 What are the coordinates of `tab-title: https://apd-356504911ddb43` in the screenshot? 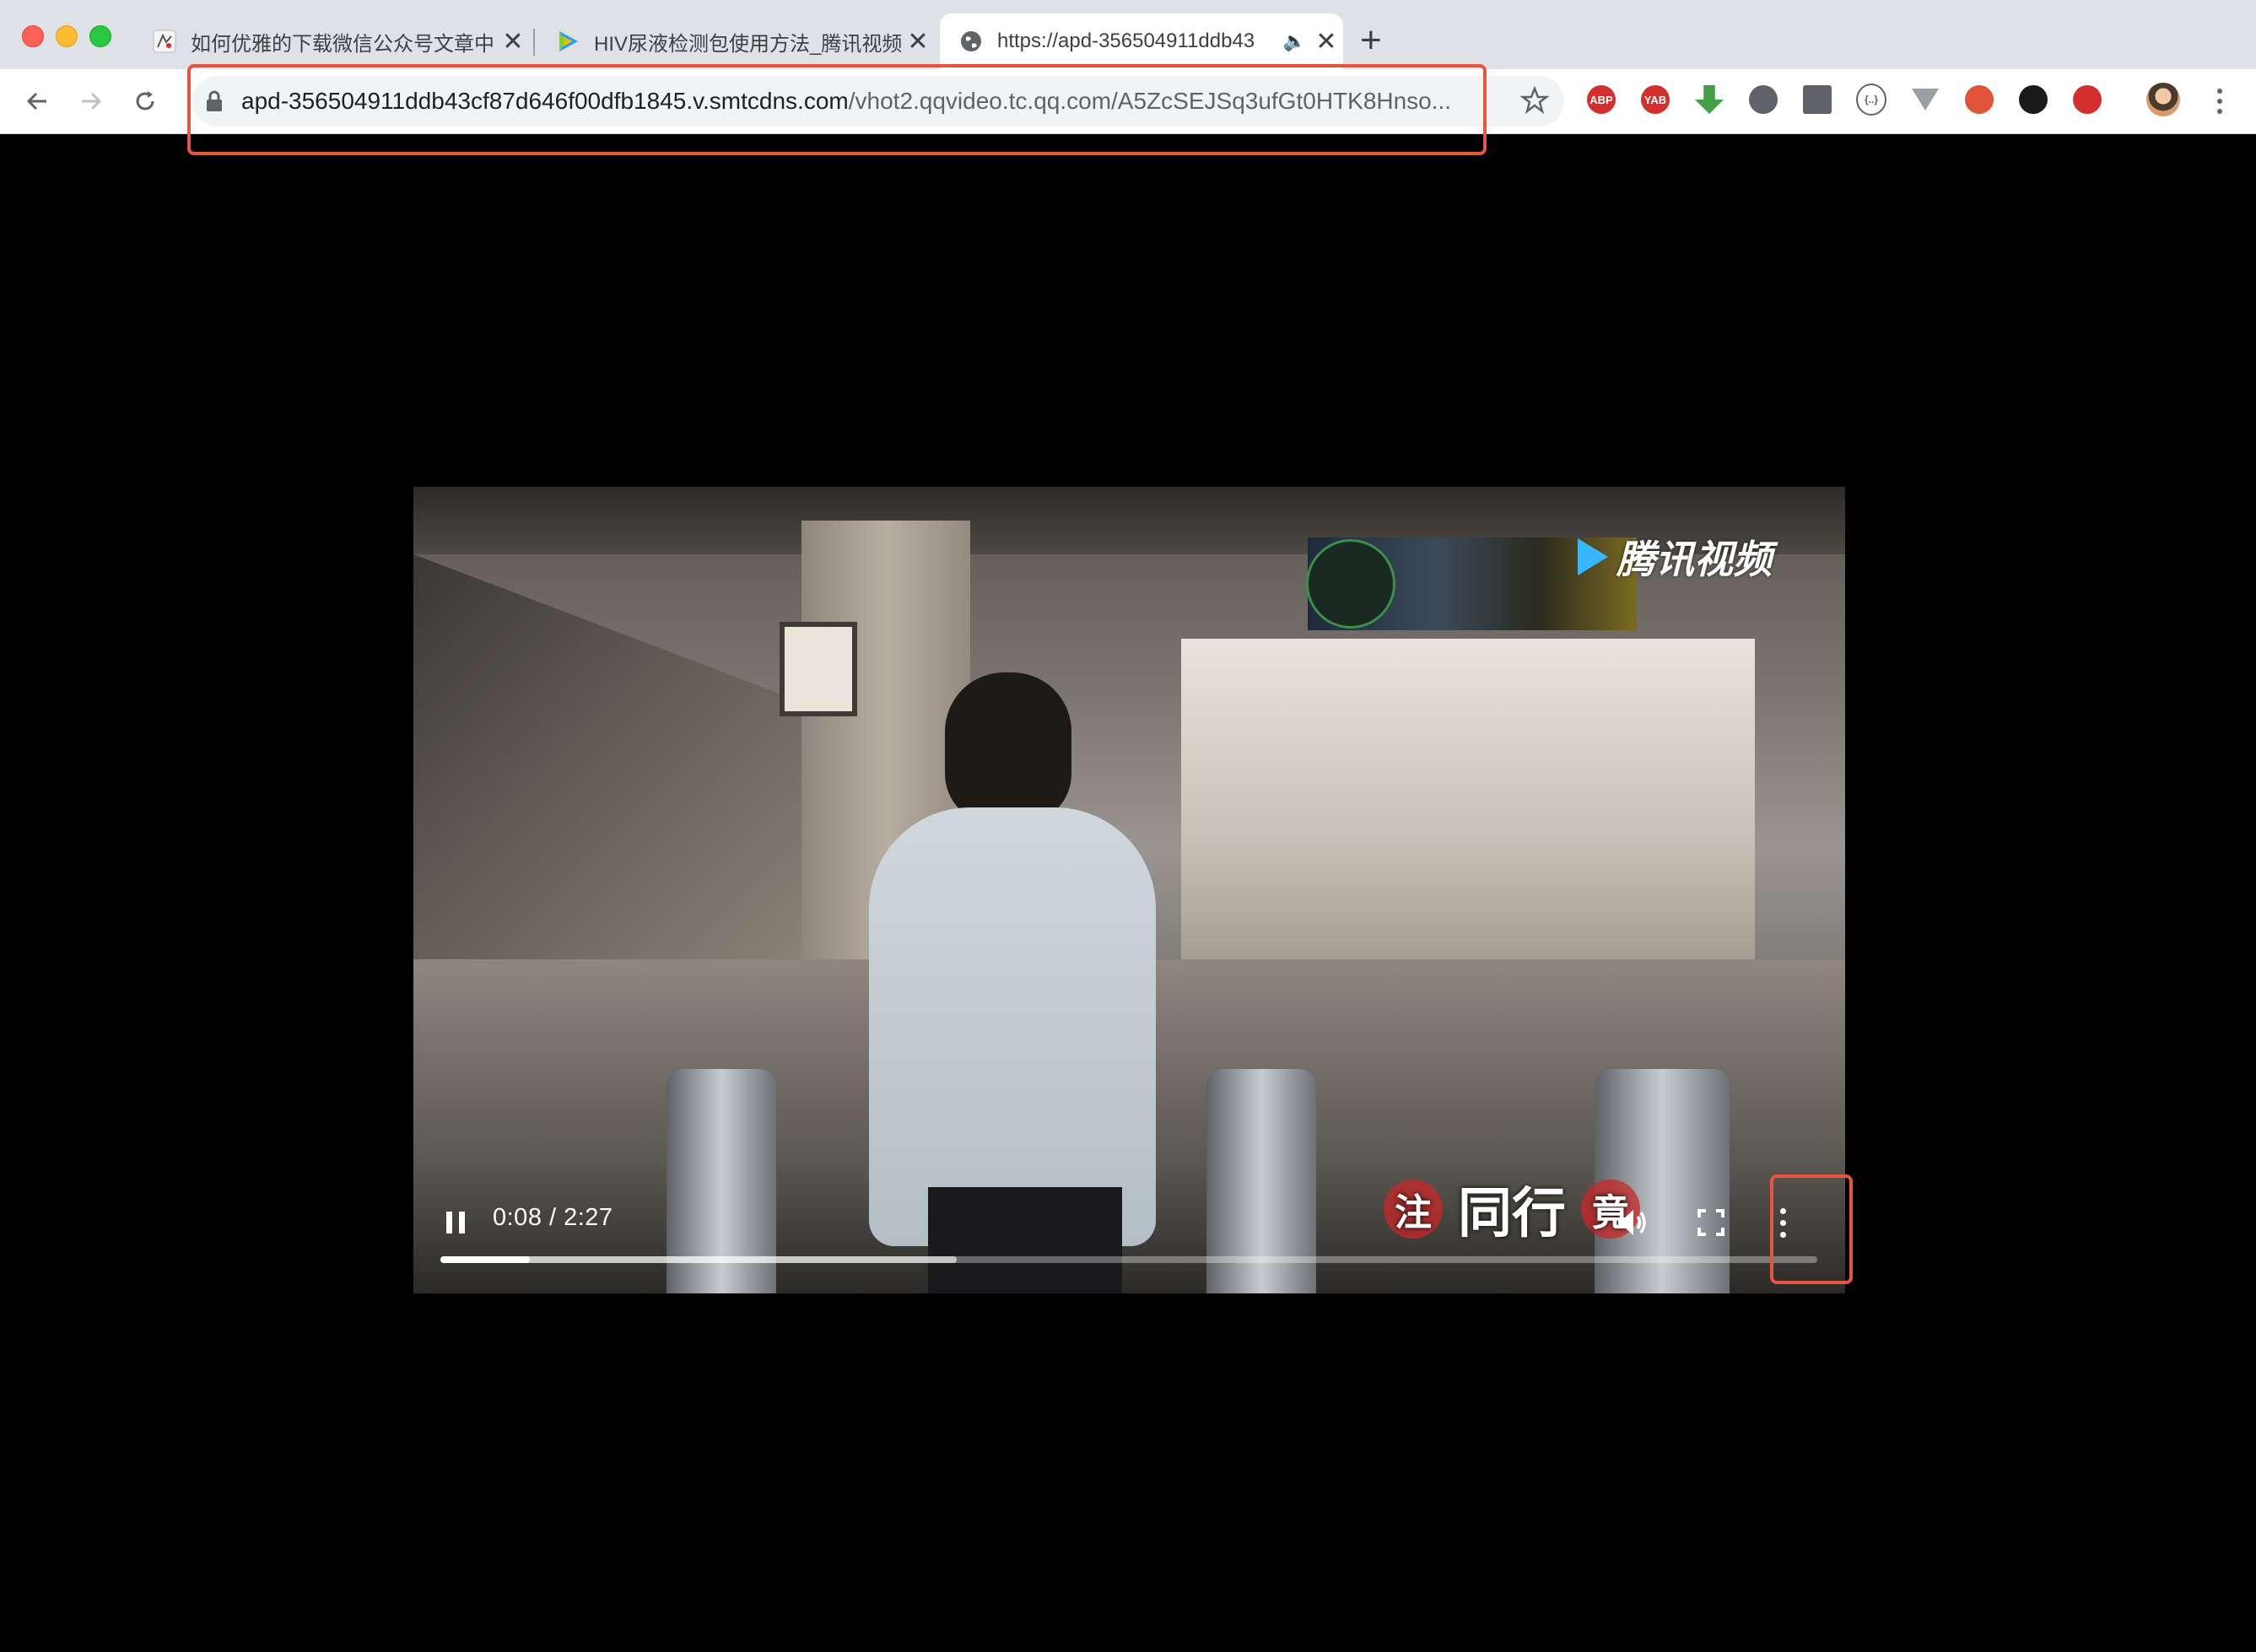 It's located at (1126, 41).